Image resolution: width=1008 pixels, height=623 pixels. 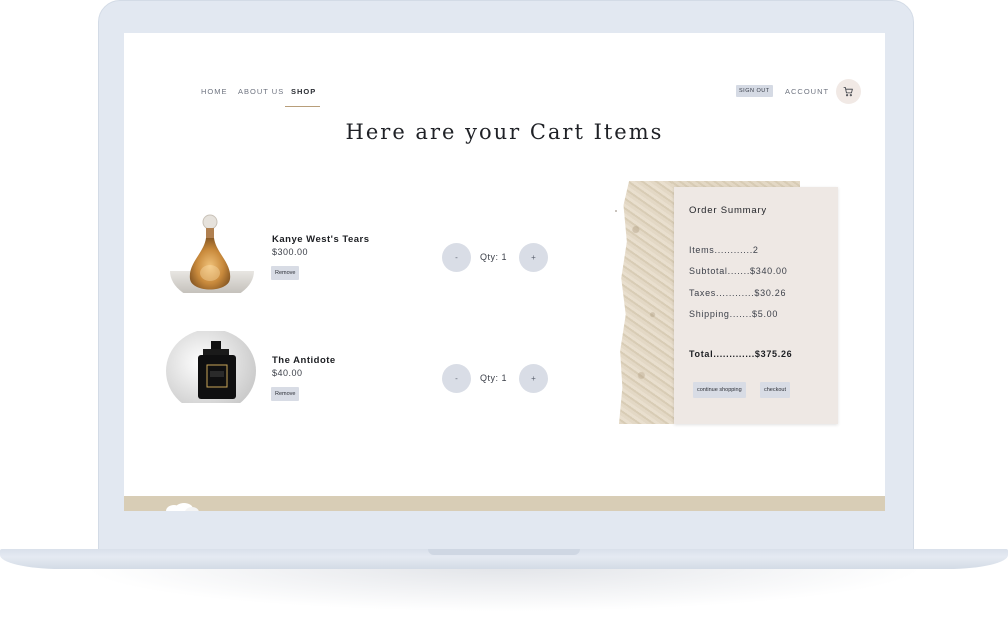 I want to click on sign-out-button: SIGN OUT, so click(x=754, y=91).